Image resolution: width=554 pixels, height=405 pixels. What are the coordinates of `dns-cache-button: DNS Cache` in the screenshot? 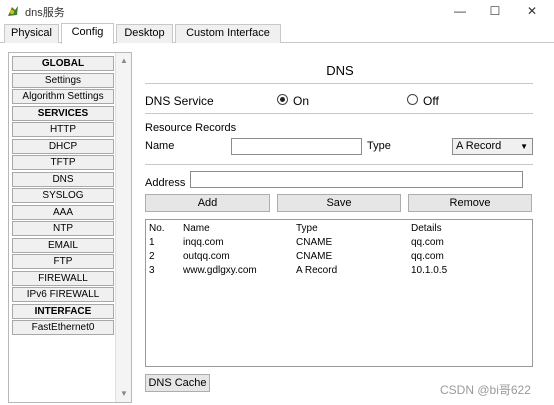 It's located at (177, 383).